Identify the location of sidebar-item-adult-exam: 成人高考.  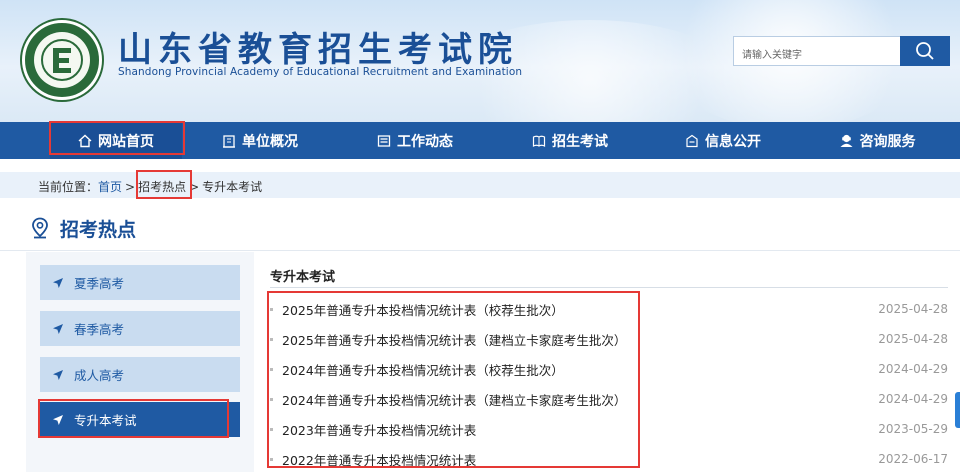
(140, 374).